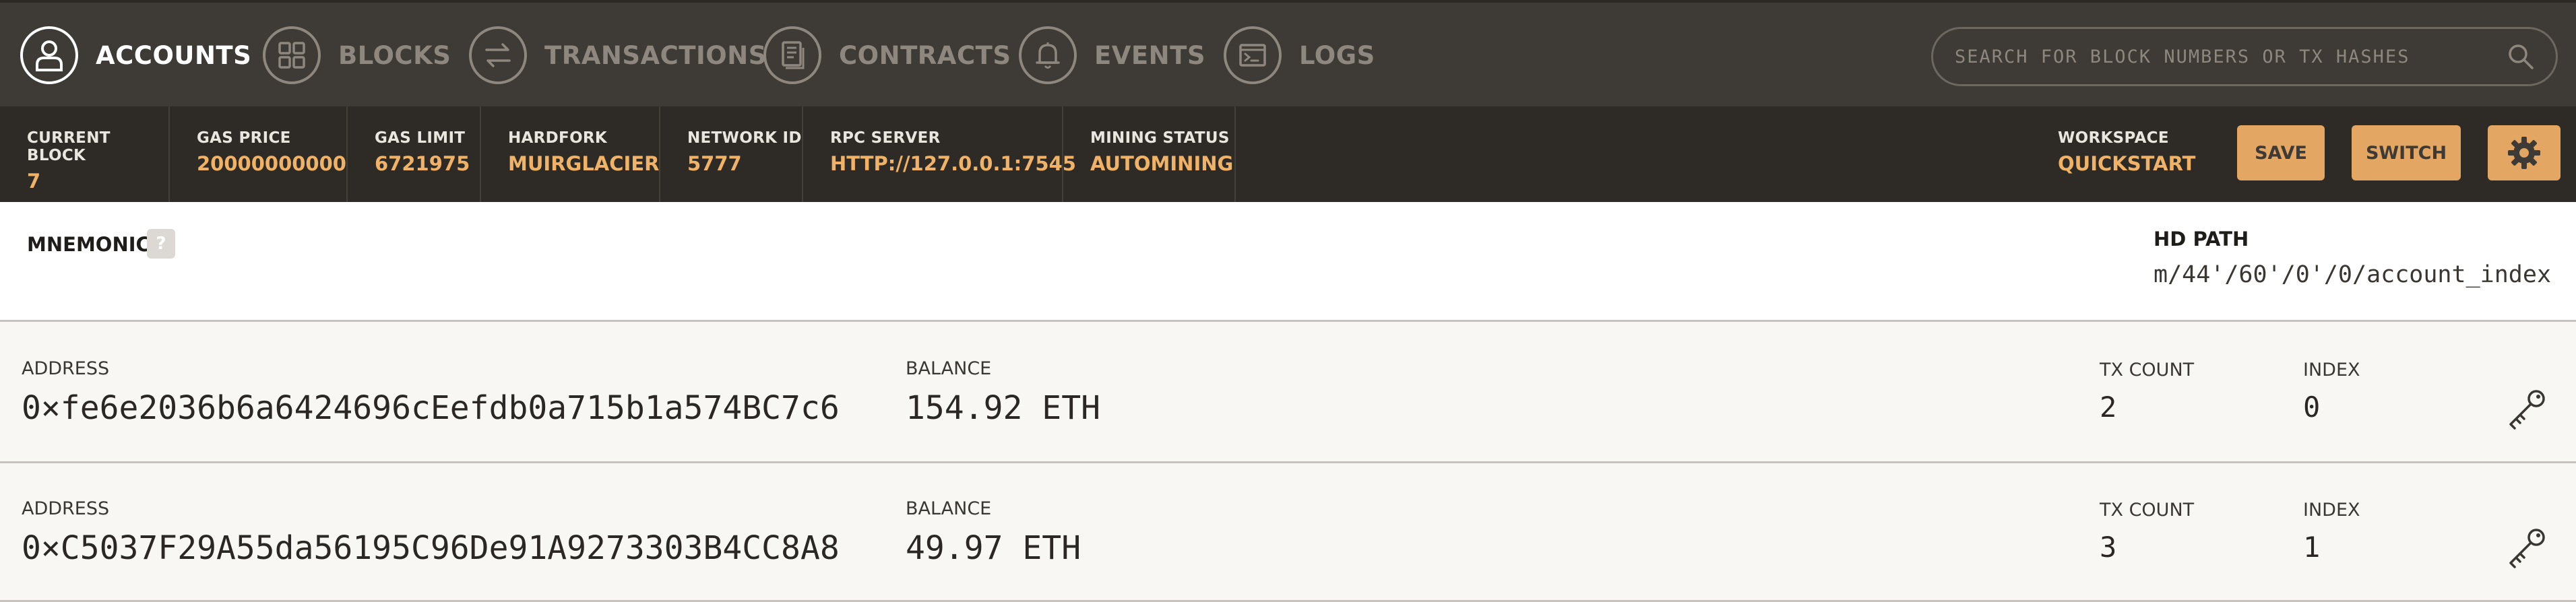  I want to click on stat-value: 5777, so click(714, 163).